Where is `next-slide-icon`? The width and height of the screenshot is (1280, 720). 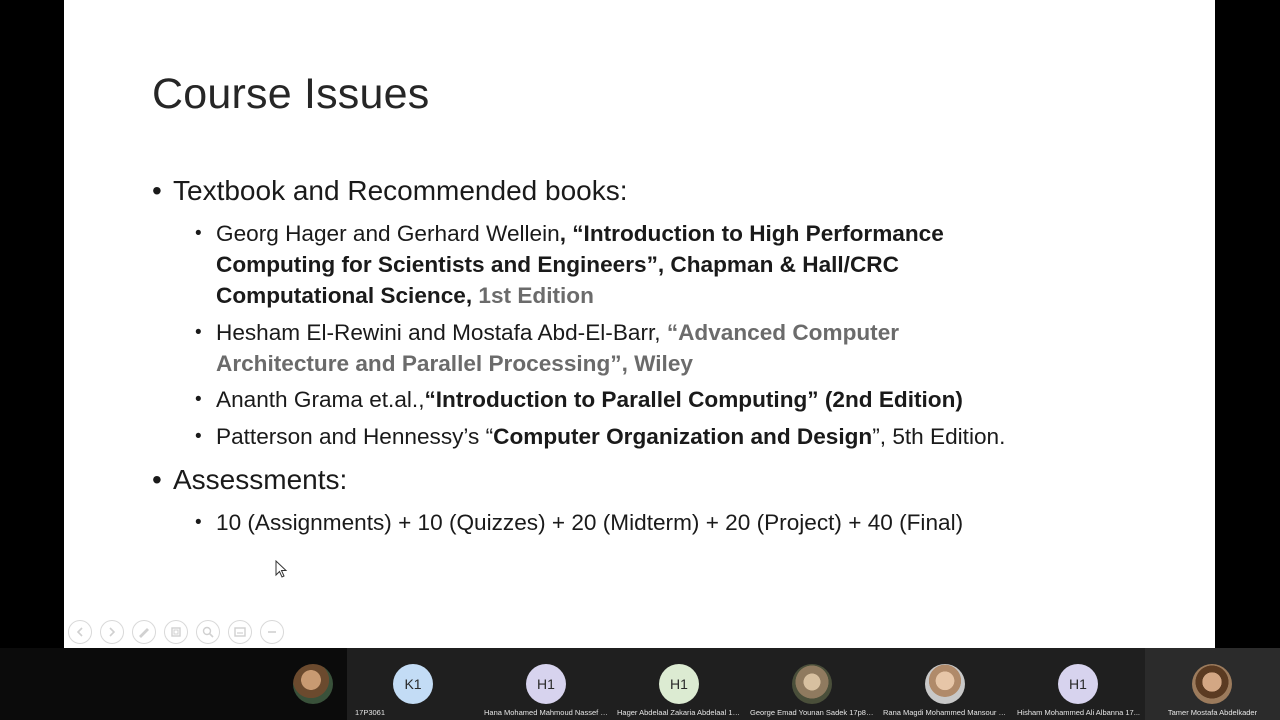 next-slide-icon is located at coordinates (112, 632).